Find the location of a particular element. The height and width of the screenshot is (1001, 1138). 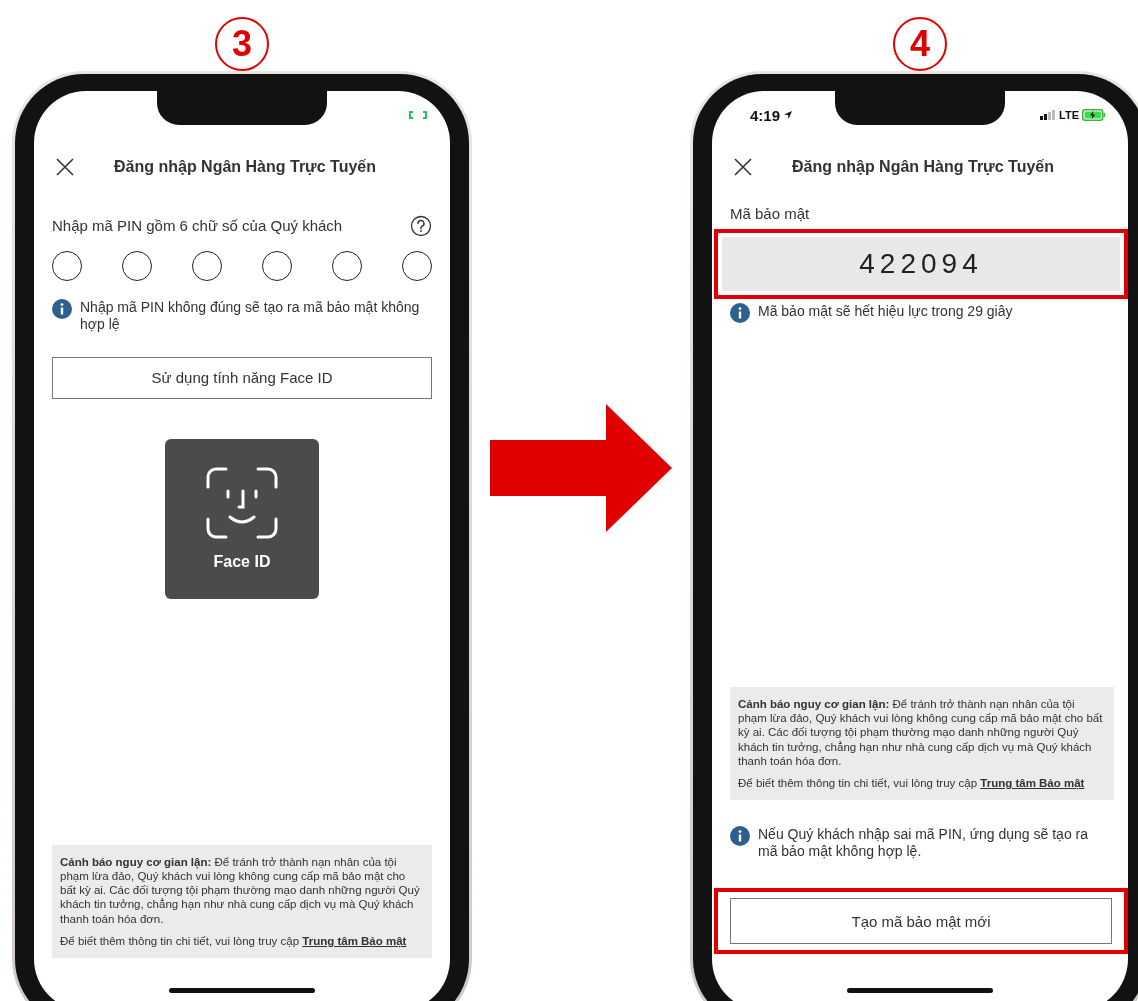

face-id-tile: Face ID is located at coordinates (242, 518).